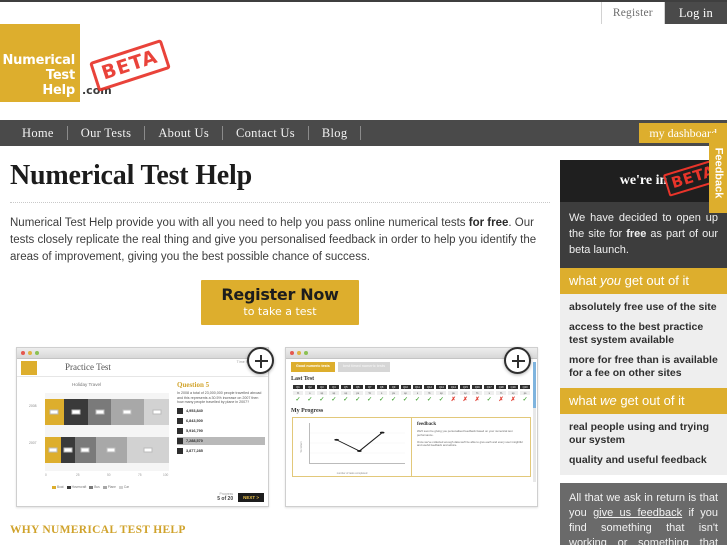  Describe the element at coordinates (611, 280) in the screenshot. I see `you-bar-em: you` at that location.